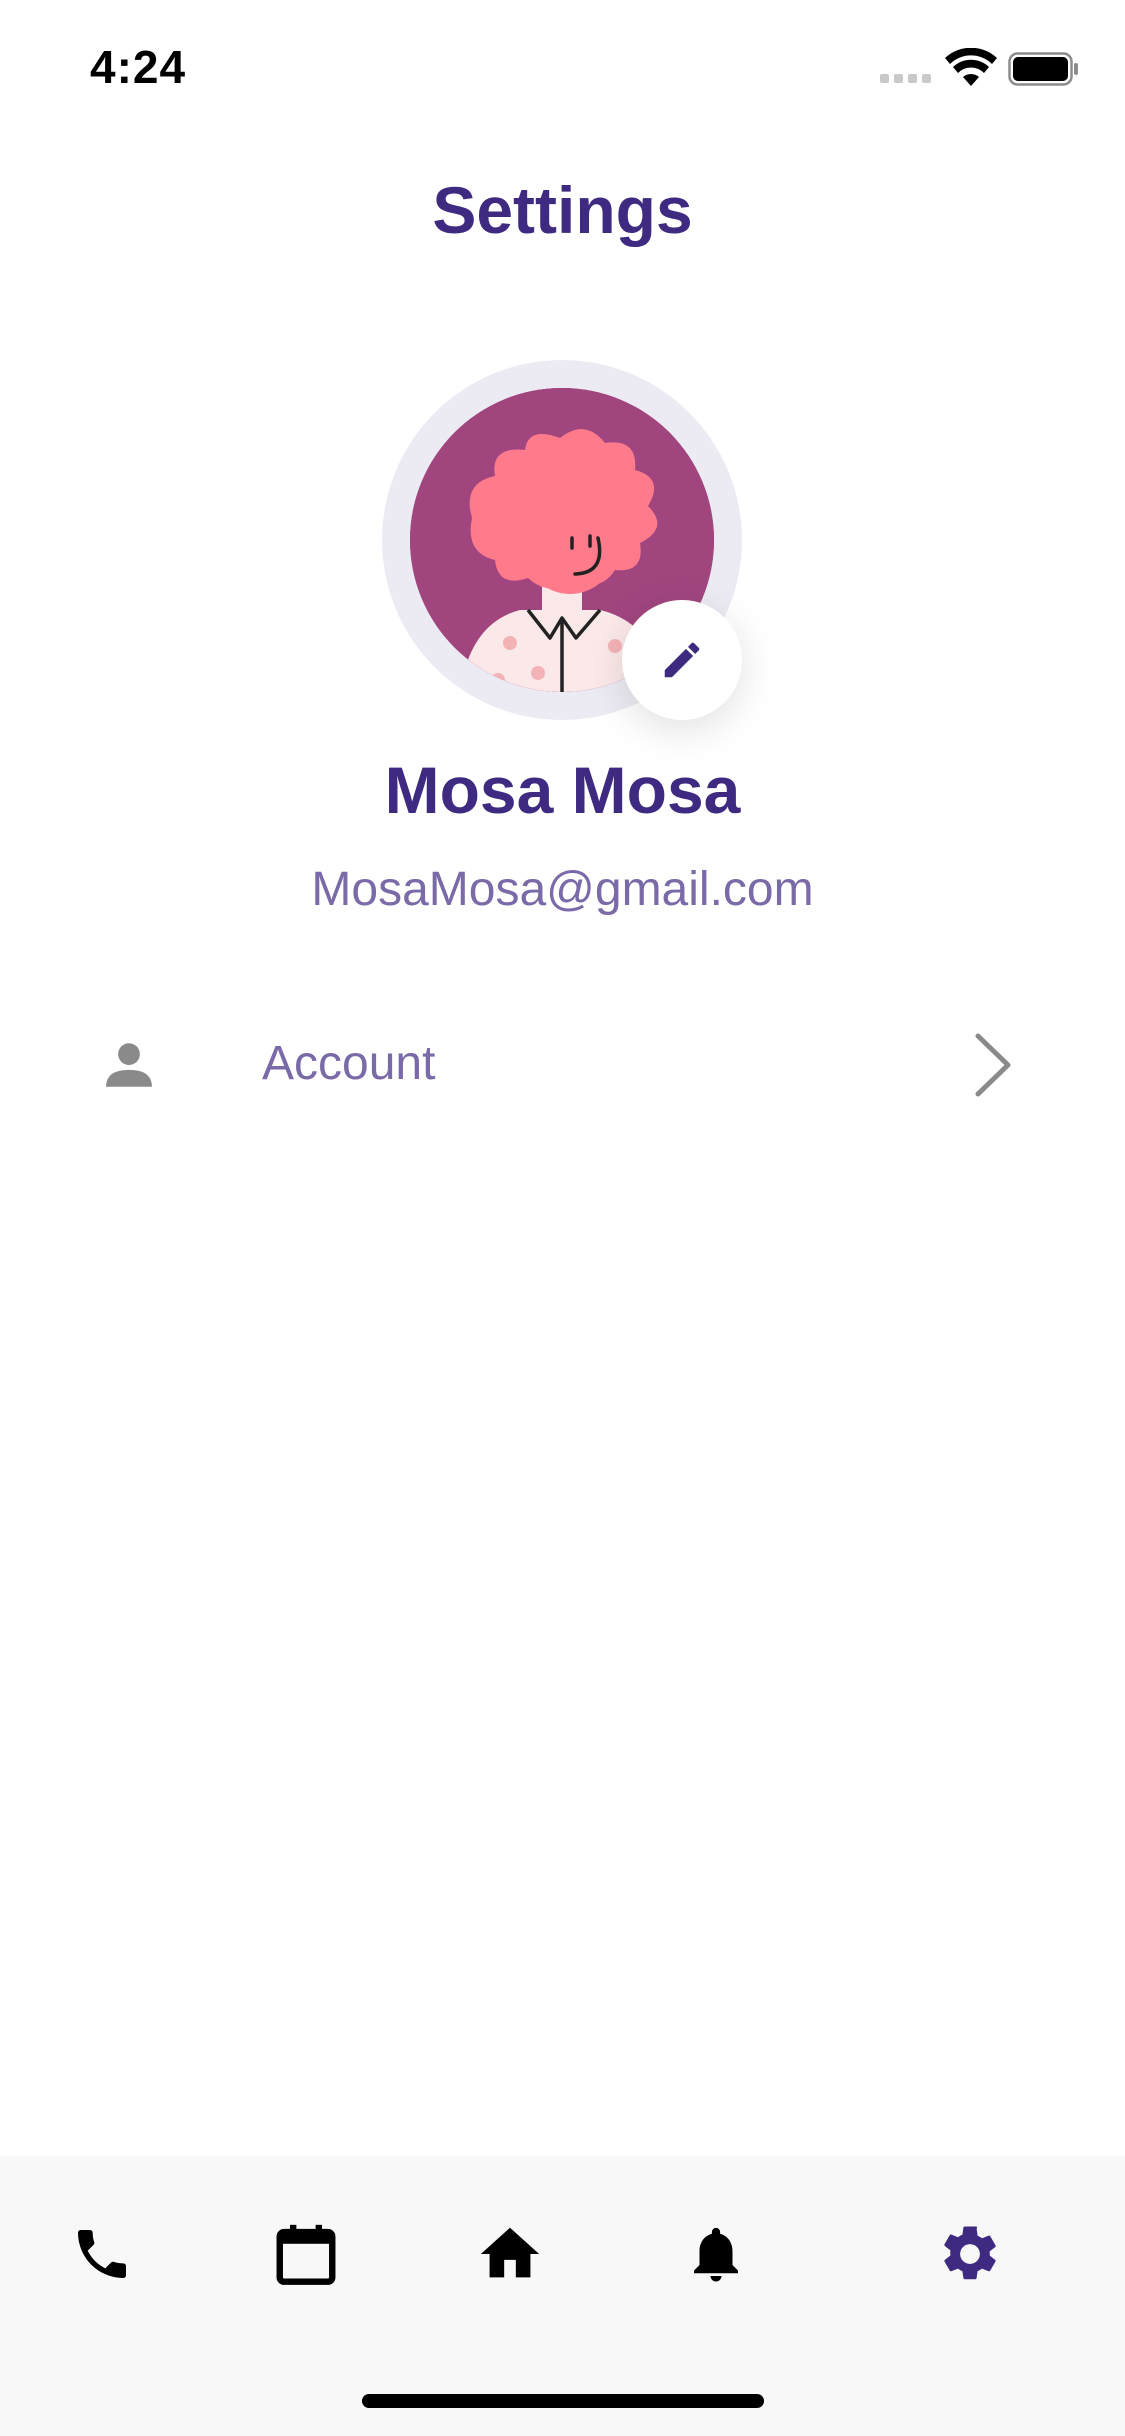 This screenshot has width=1125, height=2436. Describe the element at coordinates (1043, 69) in the screenshot. I see `battery-icon` at that location.